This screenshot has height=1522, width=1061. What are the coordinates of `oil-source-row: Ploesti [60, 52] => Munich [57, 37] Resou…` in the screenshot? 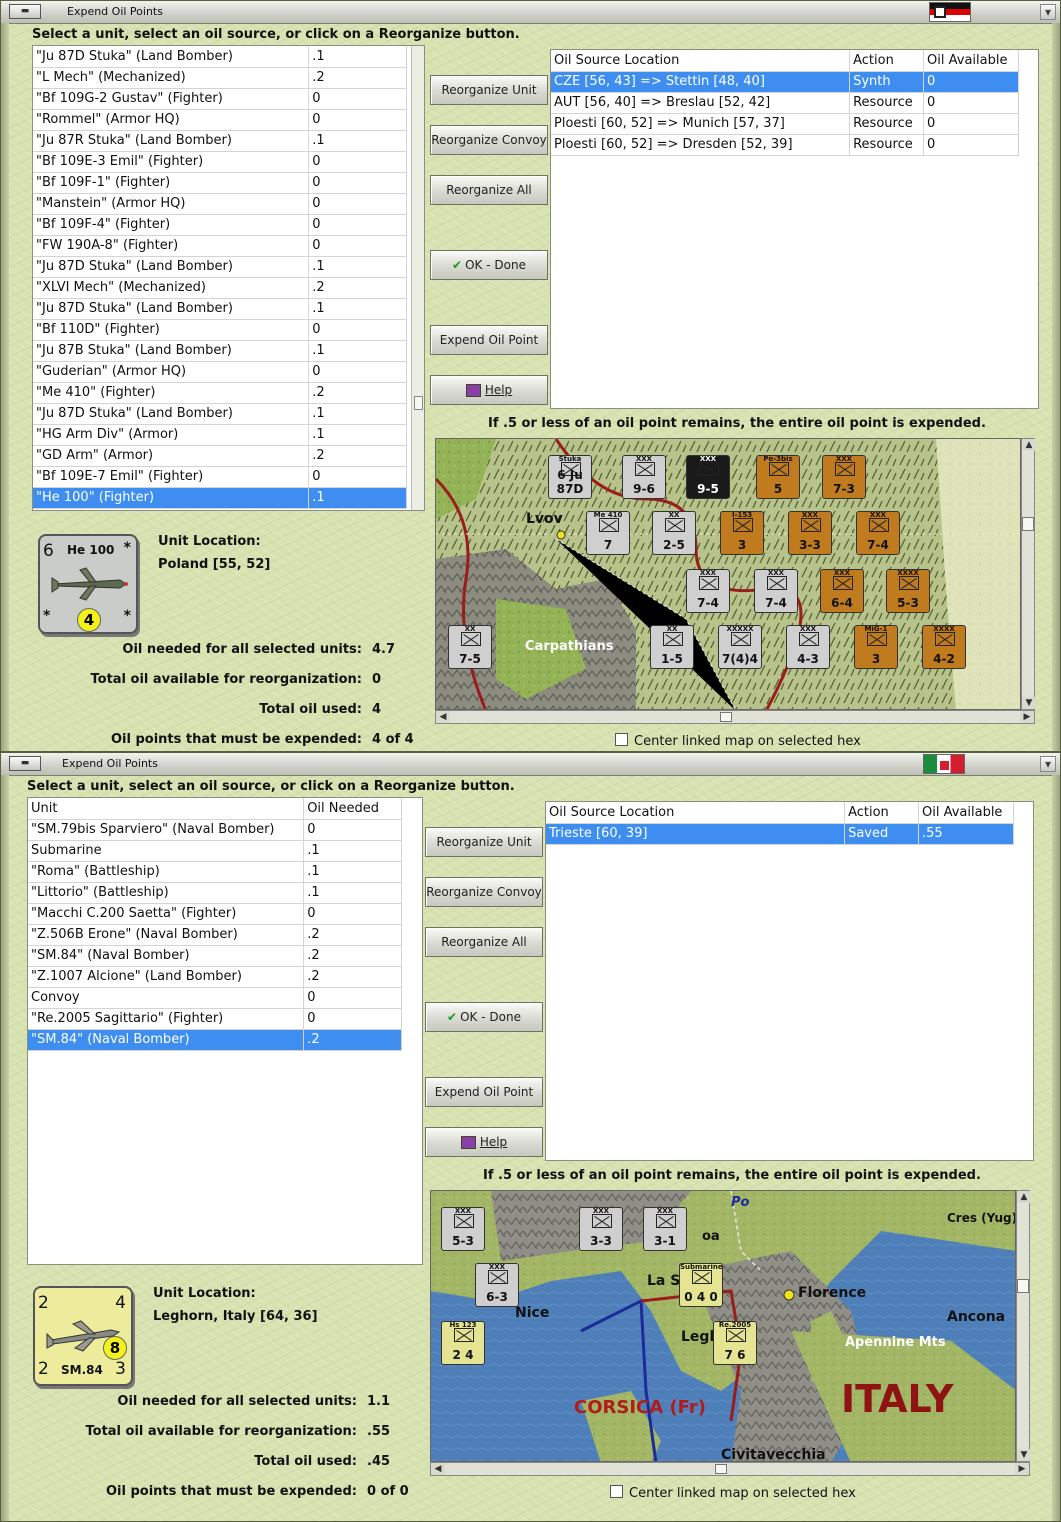 It's located at (785, 124).